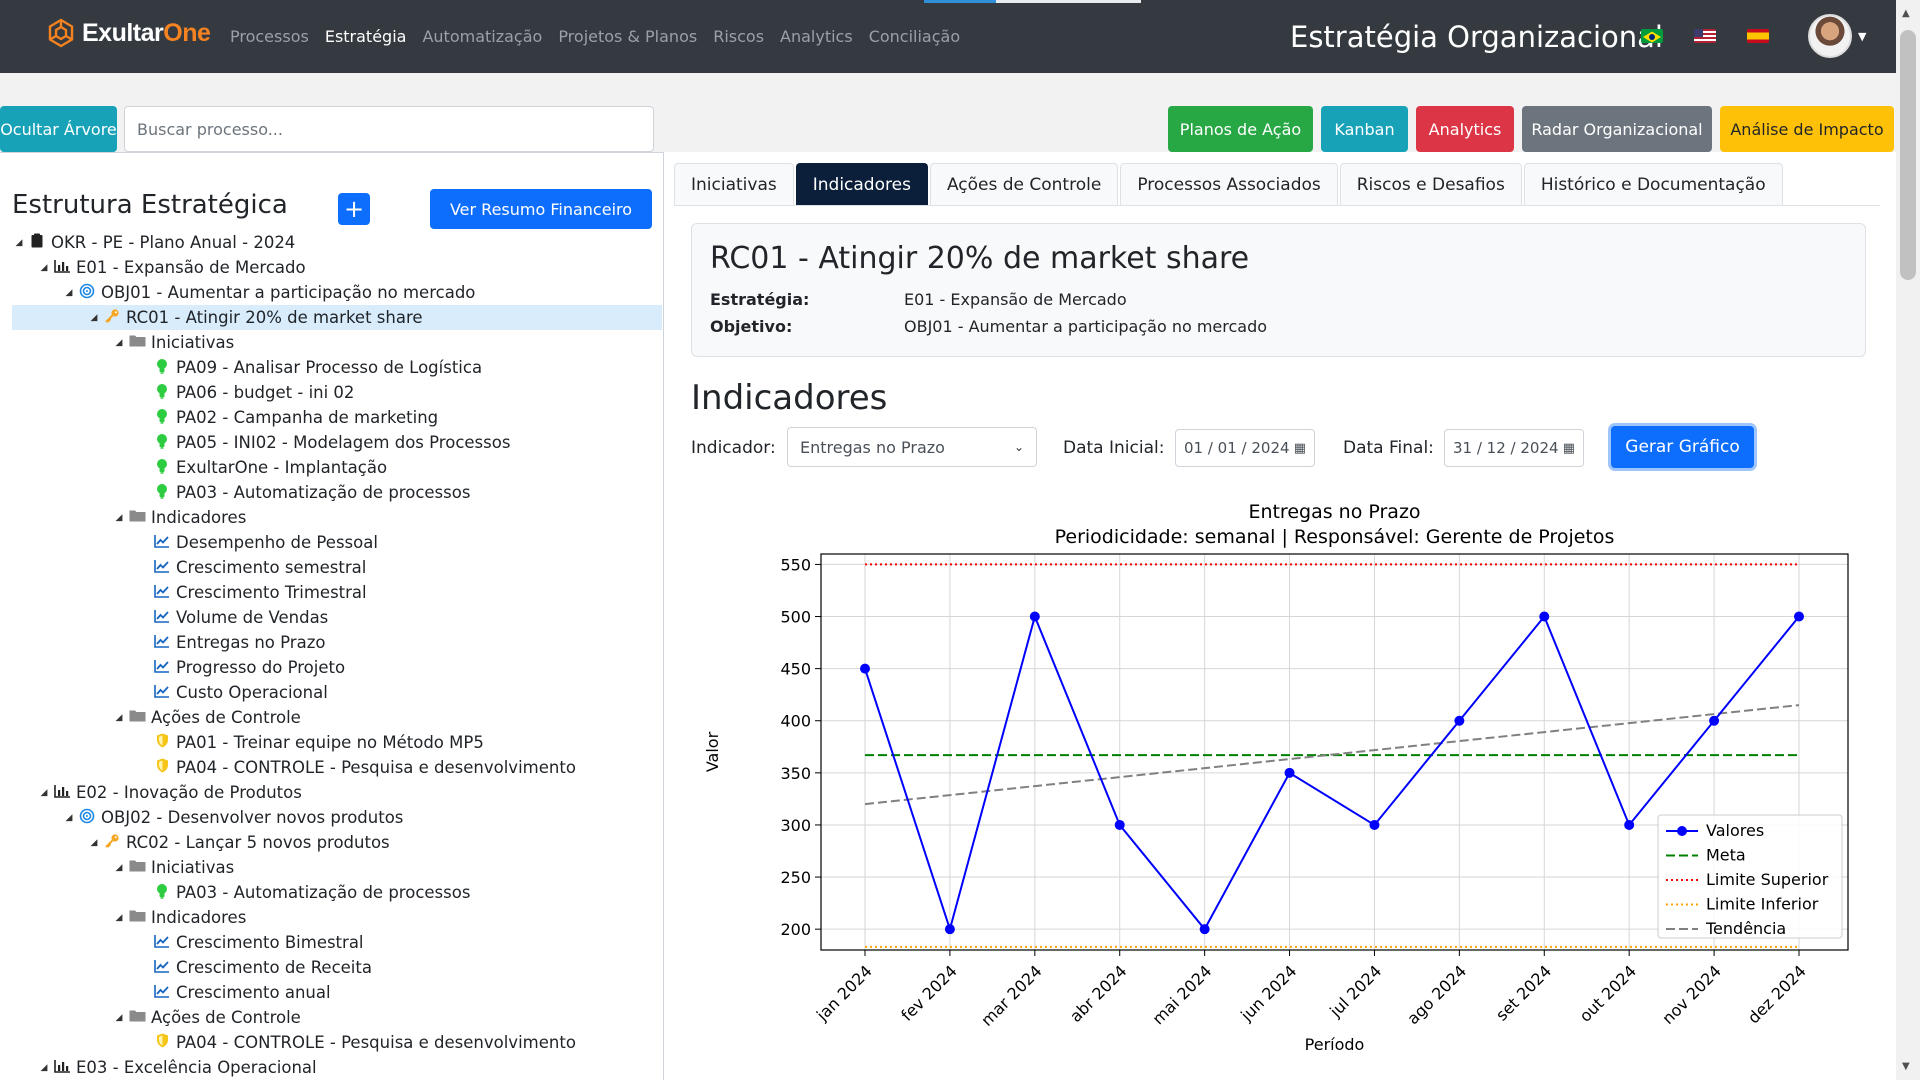 This screenshot has width=1920, height=1080. I want to click on financial-summary-button: Ver Resumo Financeiro, so click(541, 209).